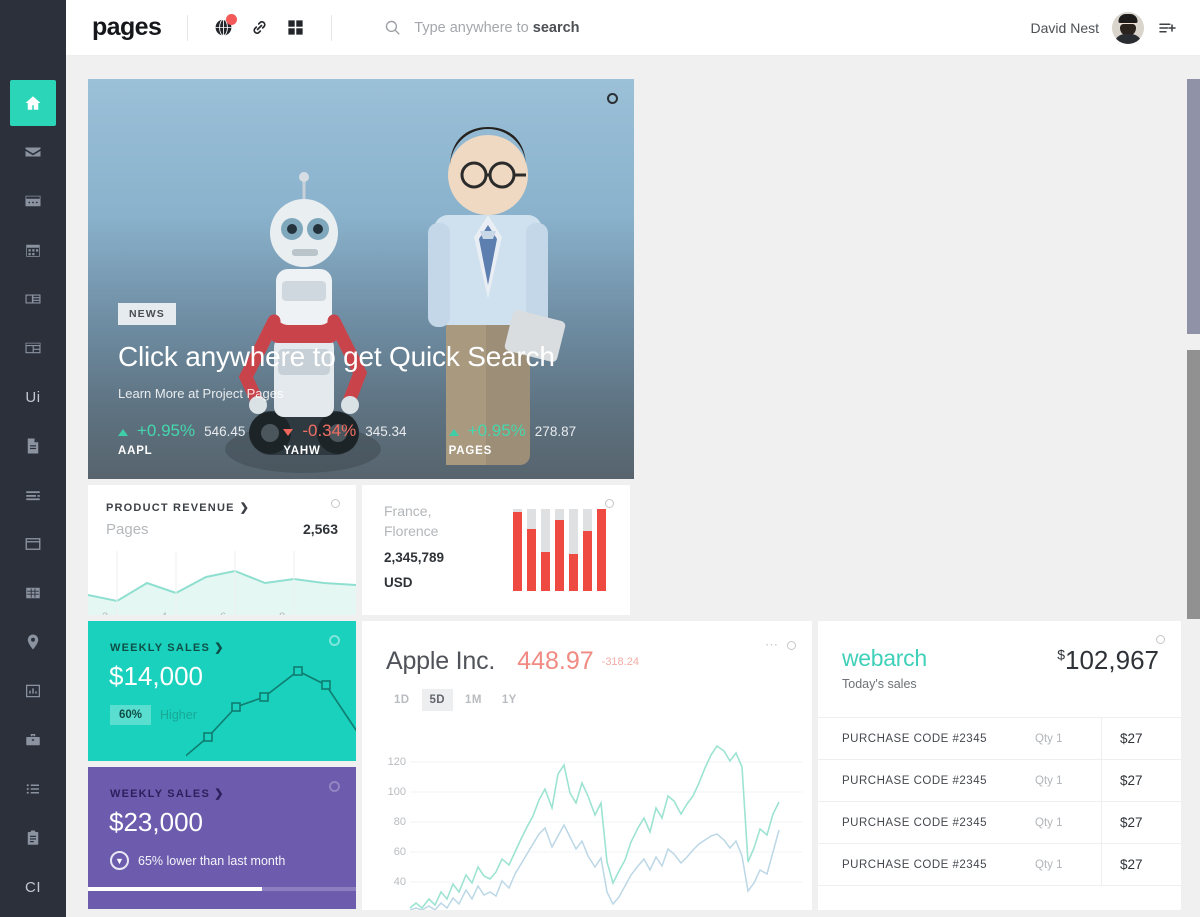  Describe the element at coordinates (509, 700) in the screenshot. I see `tab-1y: 1Y` at that location.